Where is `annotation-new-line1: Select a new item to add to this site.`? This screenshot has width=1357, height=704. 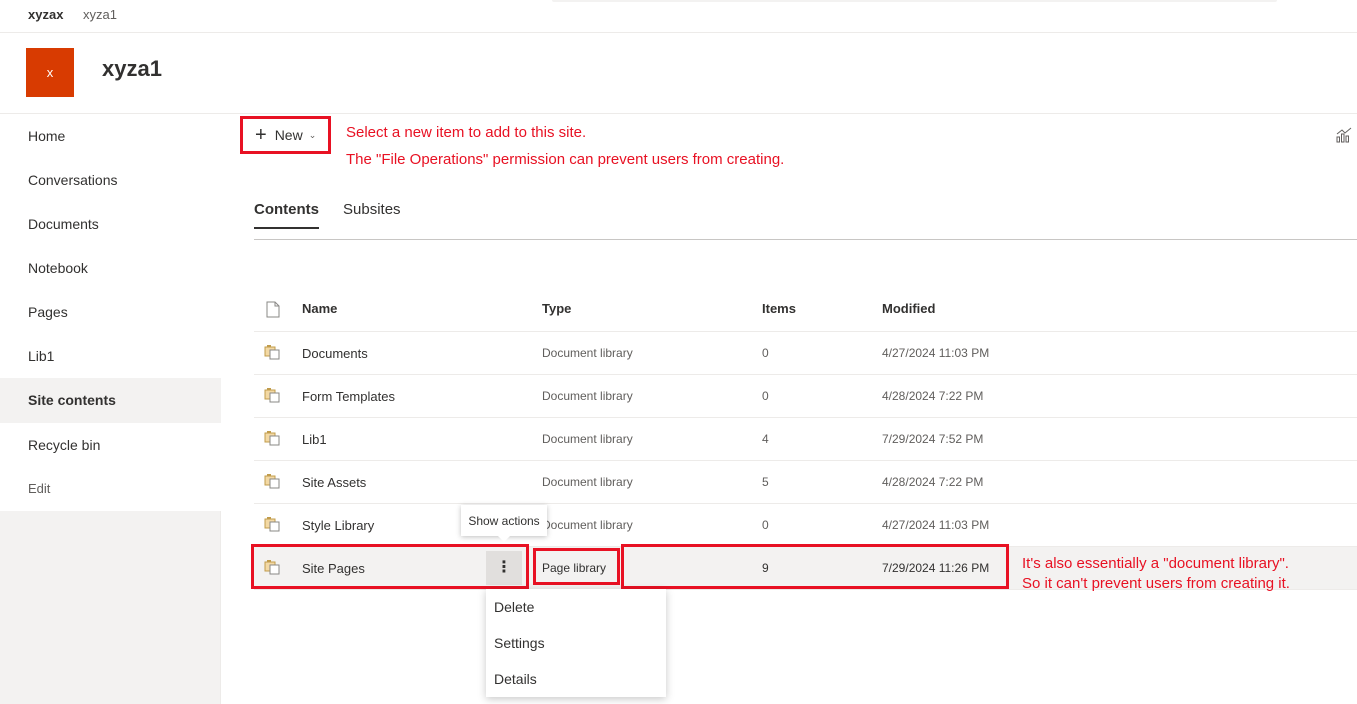
annotation-new-line1: Select a new item to add to this site. is located at coordinates (466, 132).